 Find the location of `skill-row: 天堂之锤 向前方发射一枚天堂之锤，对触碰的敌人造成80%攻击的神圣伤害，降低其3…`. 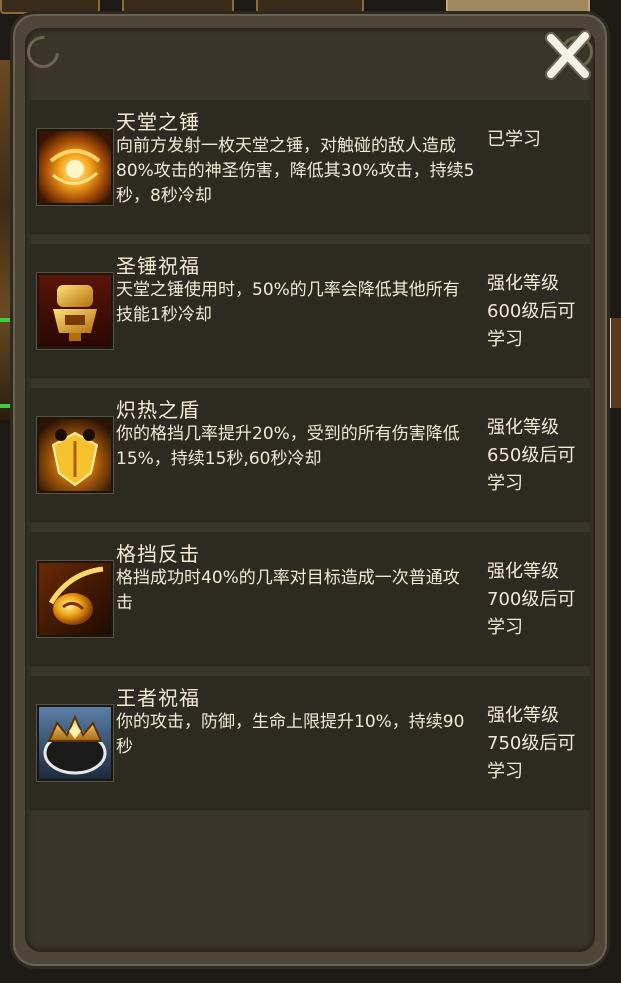

skill-row: 天堂之锤 向前方发射一枚天堂之锤，对触碰的敌人造成80%攻击的神圣伤害，降低其3… is located at coordinates (310, 167).